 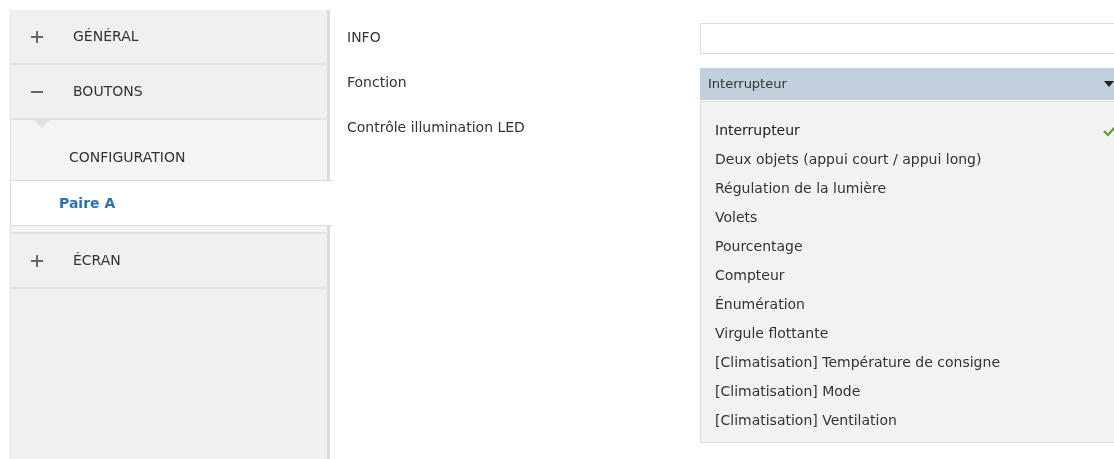 I want to click on sidebar-subitem: Paire A, so click(x=171, y=203).